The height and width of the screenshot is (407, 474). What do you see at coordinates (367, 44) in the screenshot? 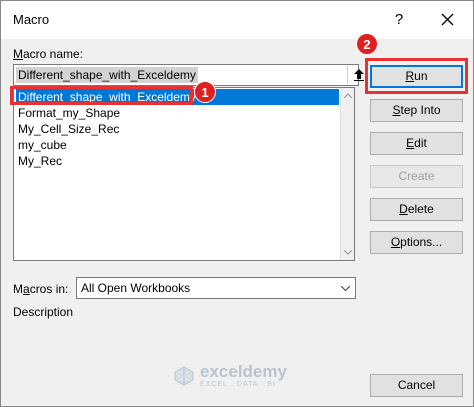
I see `badge-2: 2` at bounding box center [367, 44].